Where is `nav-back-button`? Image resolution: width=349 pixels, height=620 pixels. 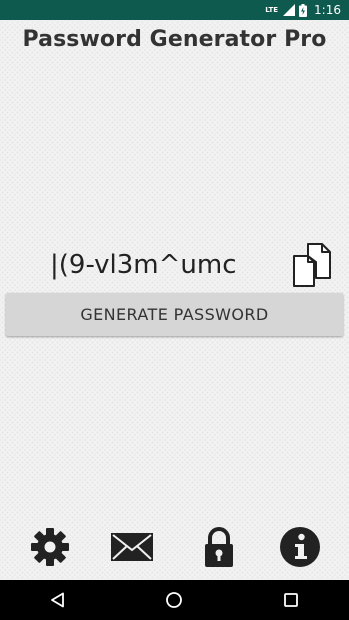 nav-back-button is located at coordinates (58, 600).